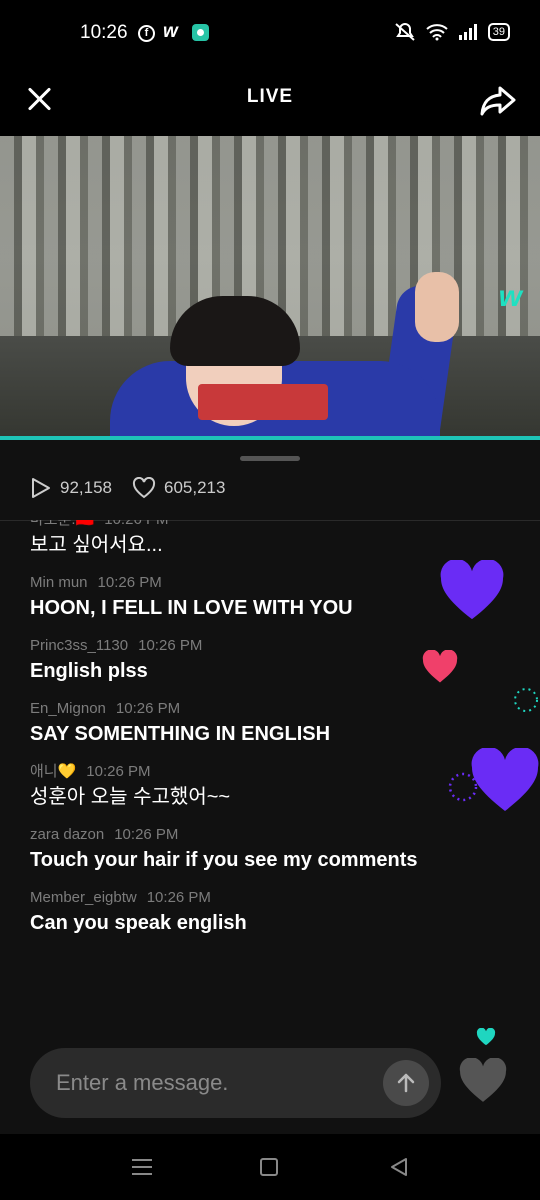 Image resolution: width=540 pixels, height=1200 pixels. Describe the element at coordinates (250, 787) in the screenshot. I see `chat-message: 애니💛 10:26 PM 성훈아 오늘 수고했어~~` at that location.